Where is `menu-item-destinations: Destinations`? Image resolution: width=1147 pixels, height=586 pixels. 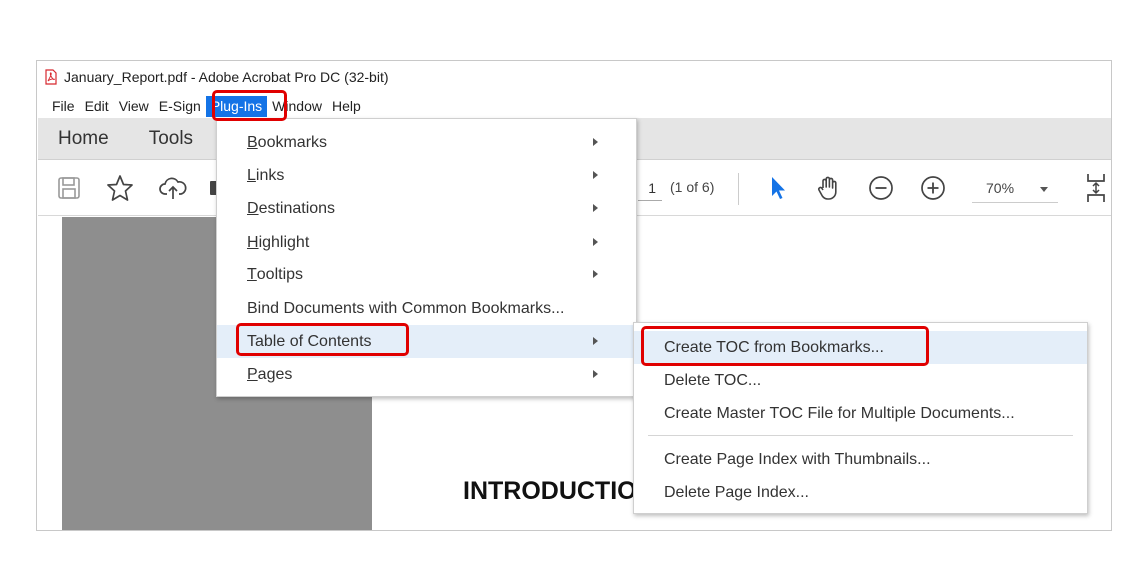
menu-item-destinations: Destinations is located at coordinates (426, 208).